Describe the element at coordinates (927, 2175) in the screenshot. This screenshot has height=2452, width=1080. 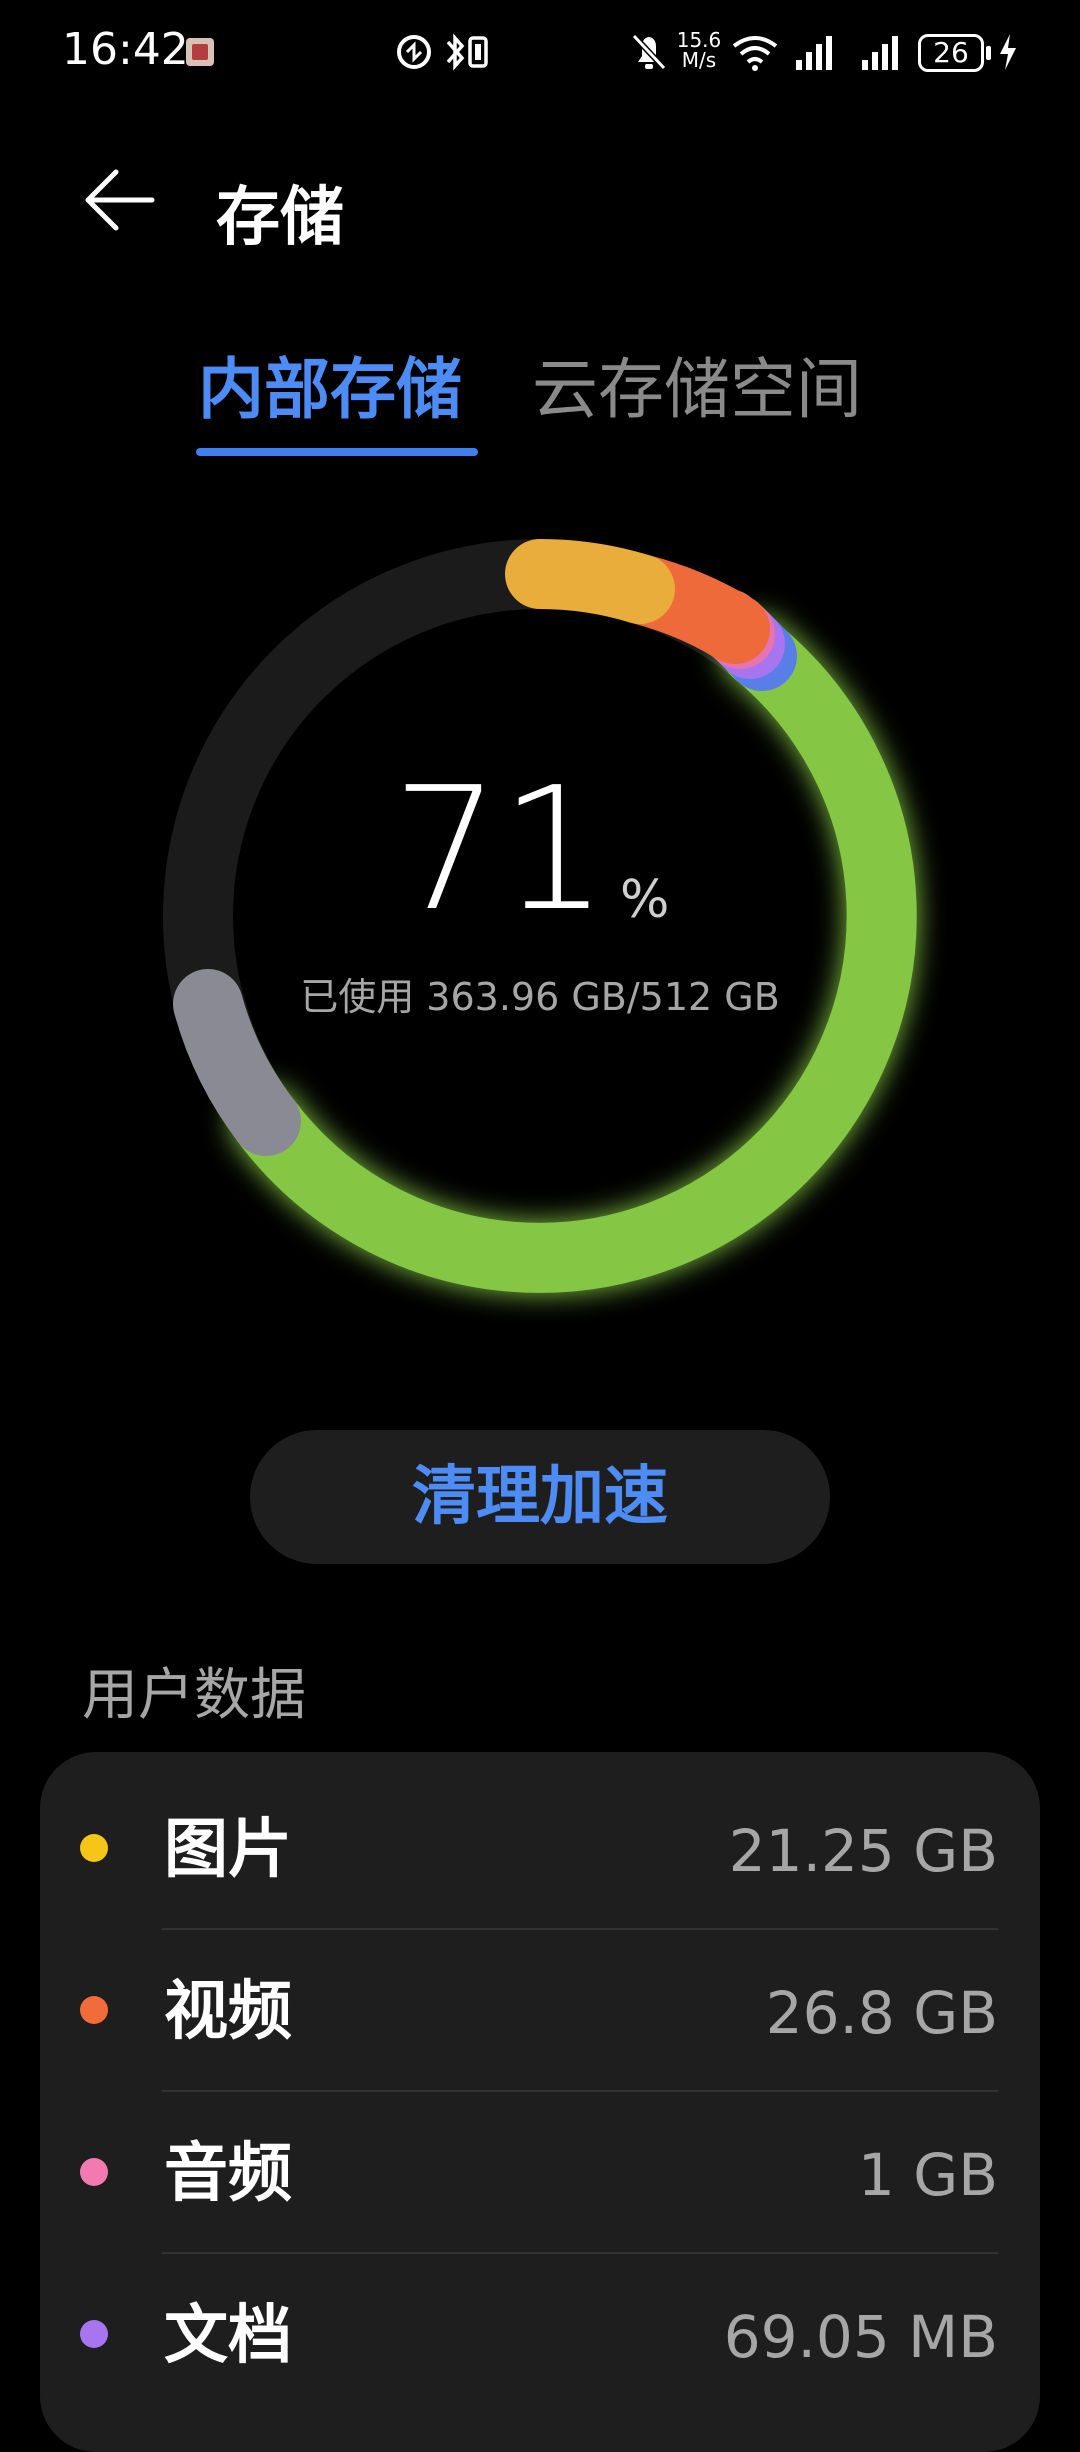
I see `row-value-audio: 1 GB` at that location.